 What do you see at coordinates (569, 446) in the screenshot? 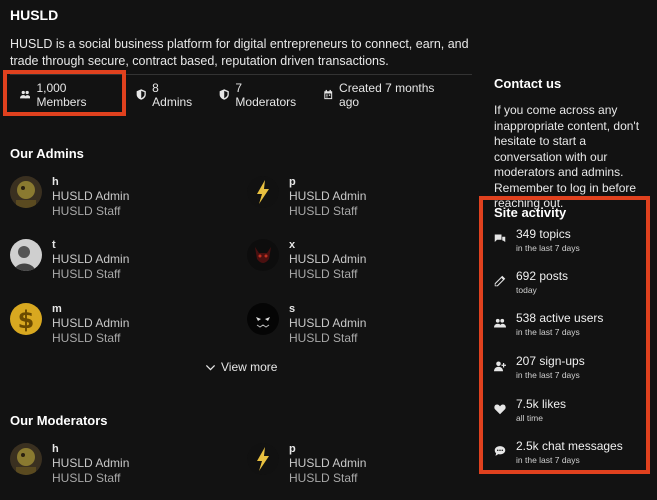
I see `activity-value: 2.5k chat messages` at bounding box center [569, 446].